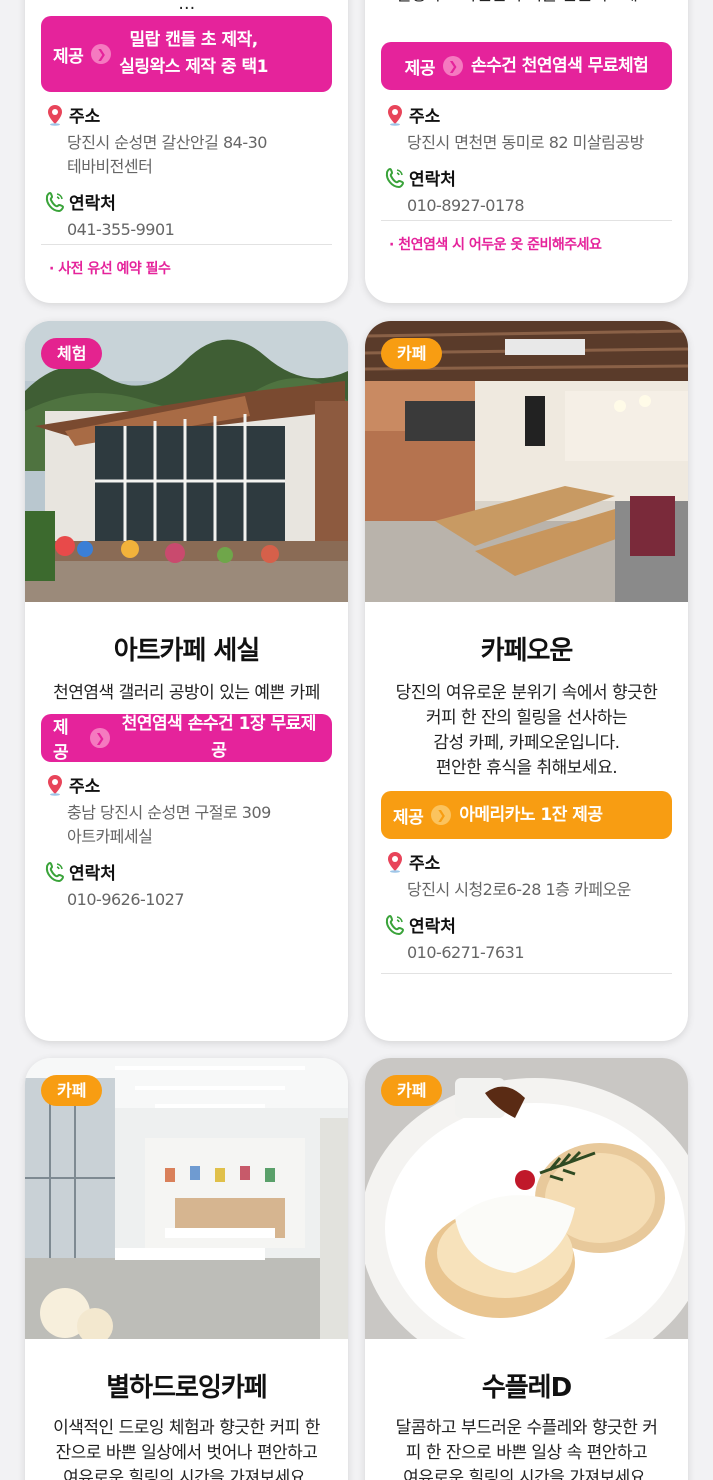  Describe the element at coordinates (525, 142) in the screenshot. I see `address-value: 당진시 면천면 동미로 82 미살림공방` at that location.